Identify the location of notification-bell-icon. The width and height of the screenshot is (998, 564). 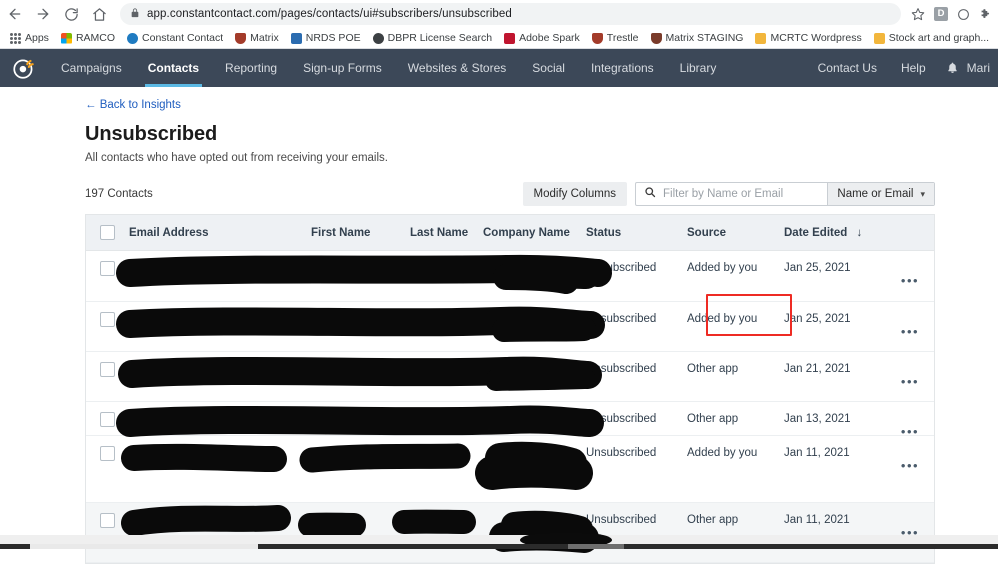
(952, 68).